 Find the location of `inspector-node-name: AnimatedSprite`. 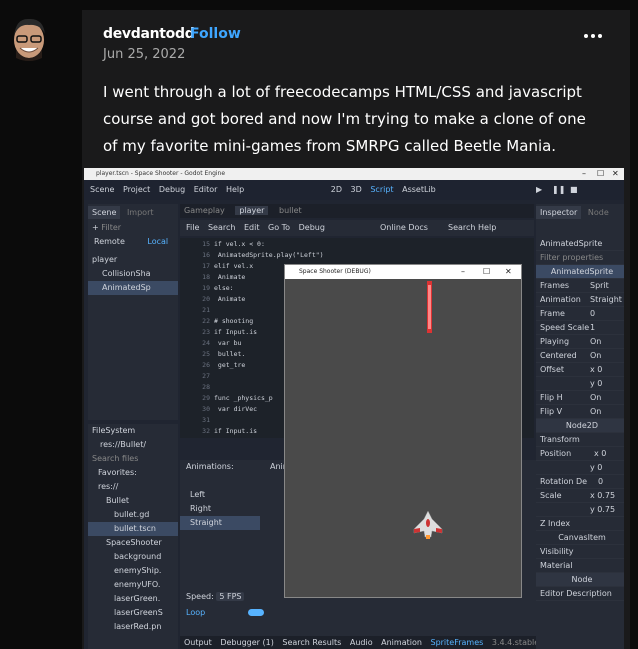

inspector-node-name: AnimatedSprite is located at coordinates (580, 244).